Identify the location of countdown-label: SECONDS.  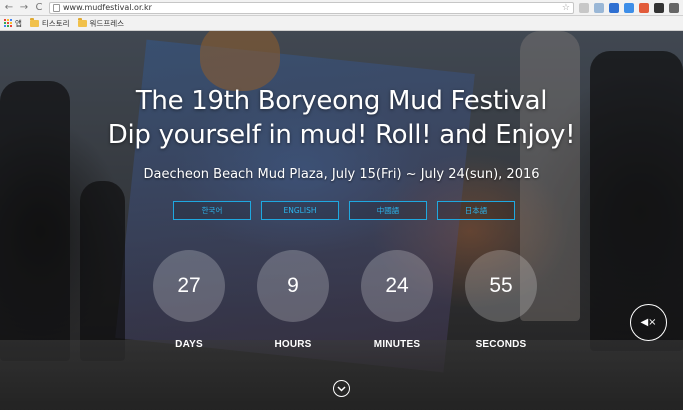
(501, 344).